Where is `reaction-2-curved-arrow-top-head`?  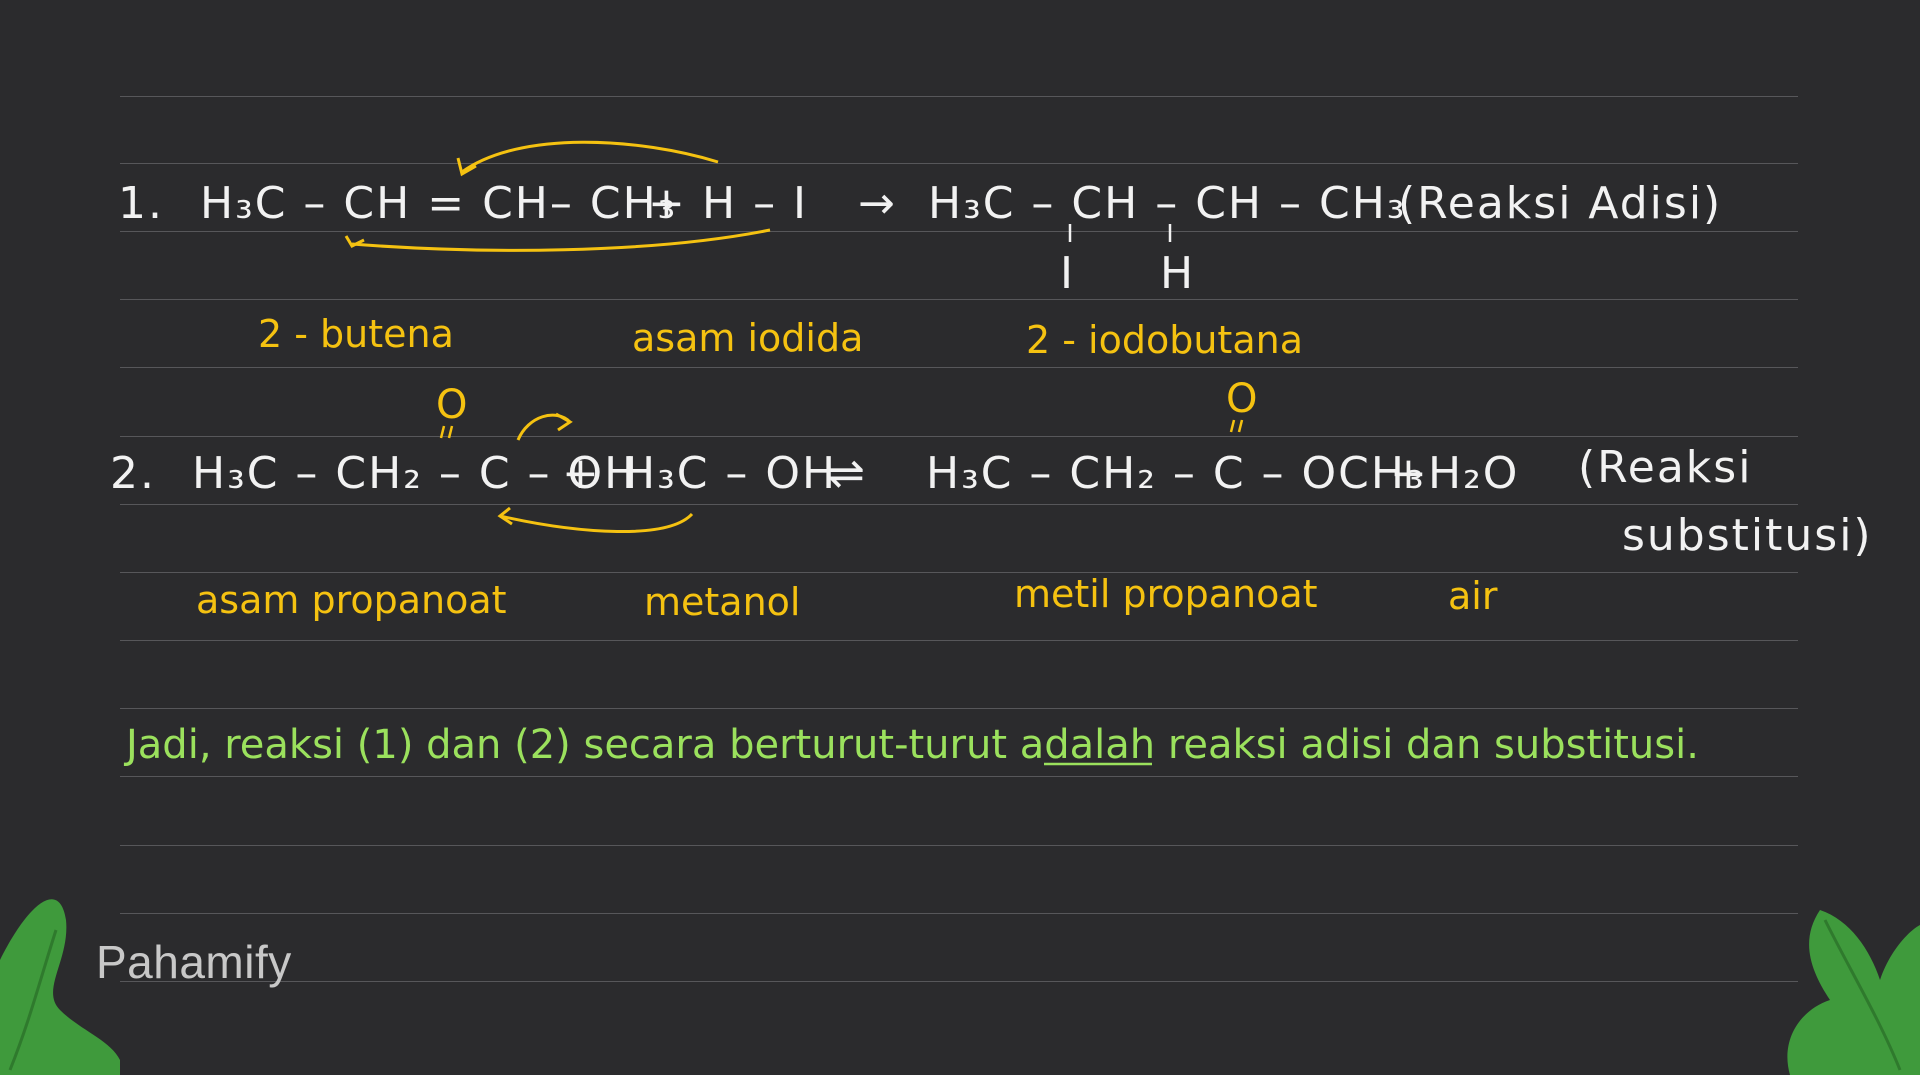 reaction-2-curved-arrow-top-head is located at coordinates (564, 422).